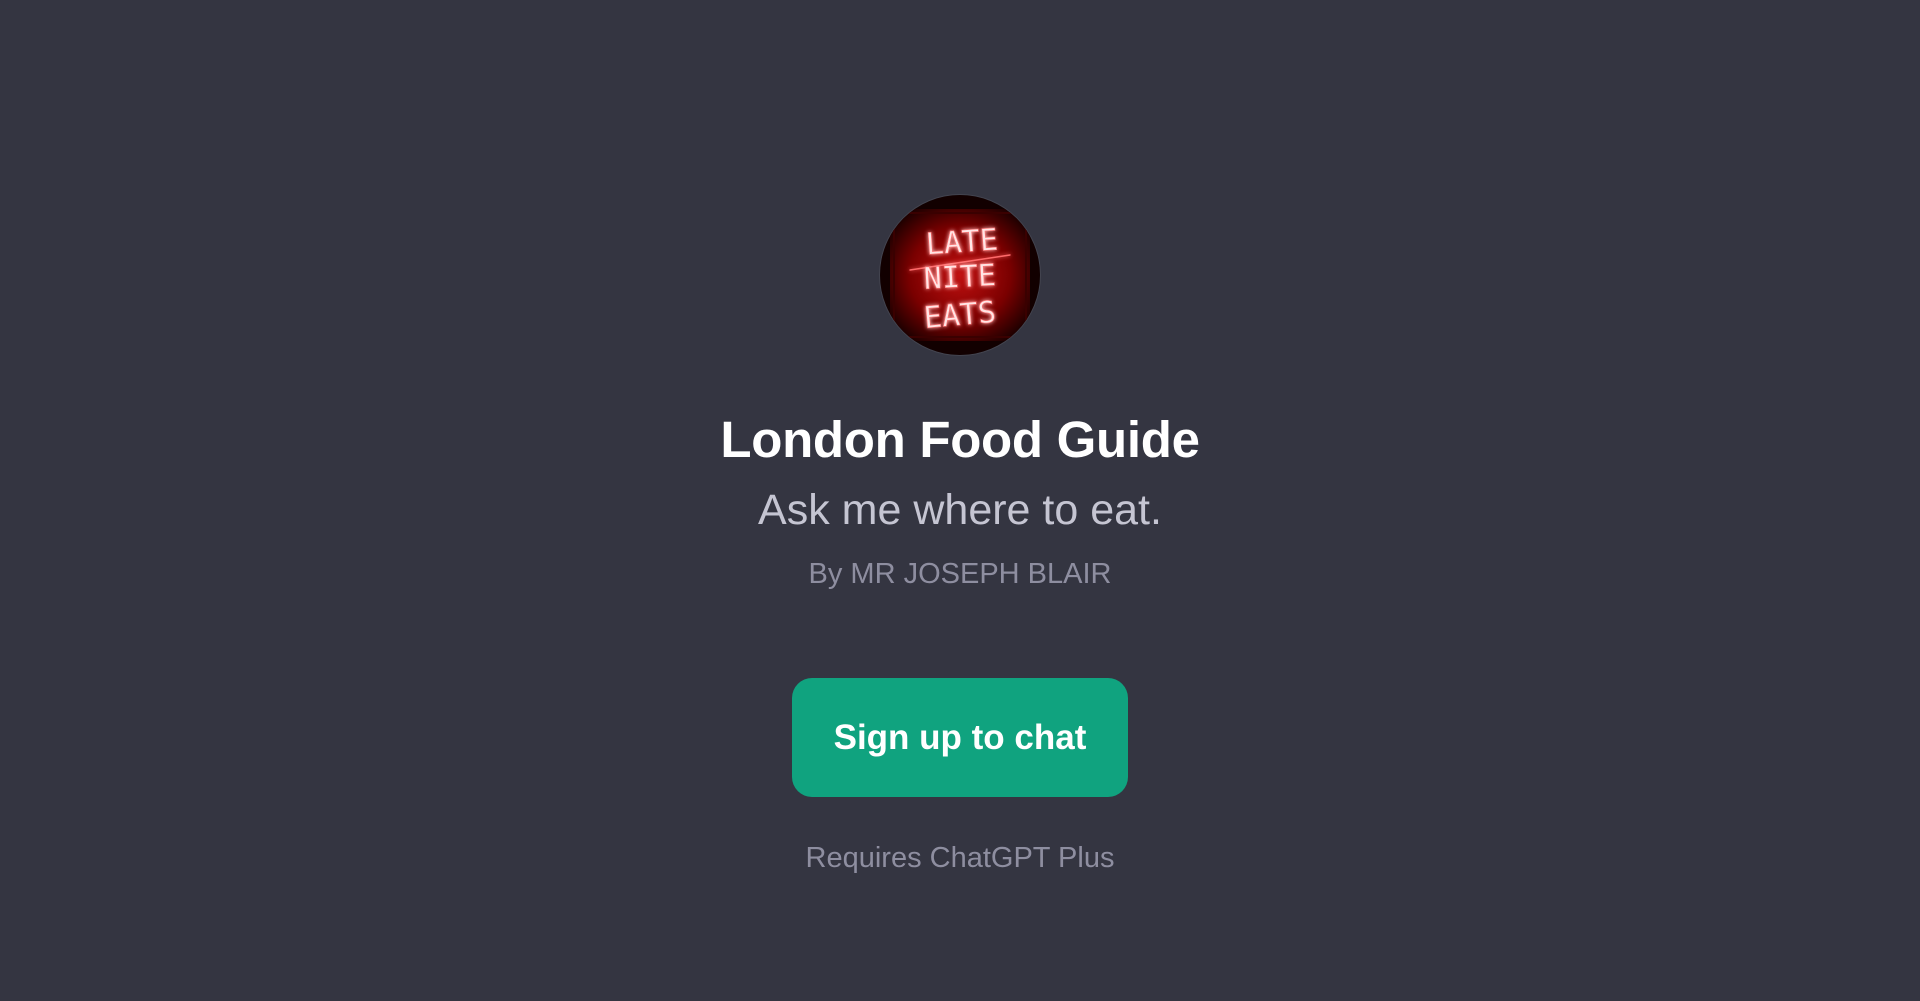 The height and width of the screenshot is (1001, 1920). What do you see at coordinates (960, 858) in the screenshot?
I see `requirement-note: Requires ChatGPT Plus` at bounding box center [960, 858].